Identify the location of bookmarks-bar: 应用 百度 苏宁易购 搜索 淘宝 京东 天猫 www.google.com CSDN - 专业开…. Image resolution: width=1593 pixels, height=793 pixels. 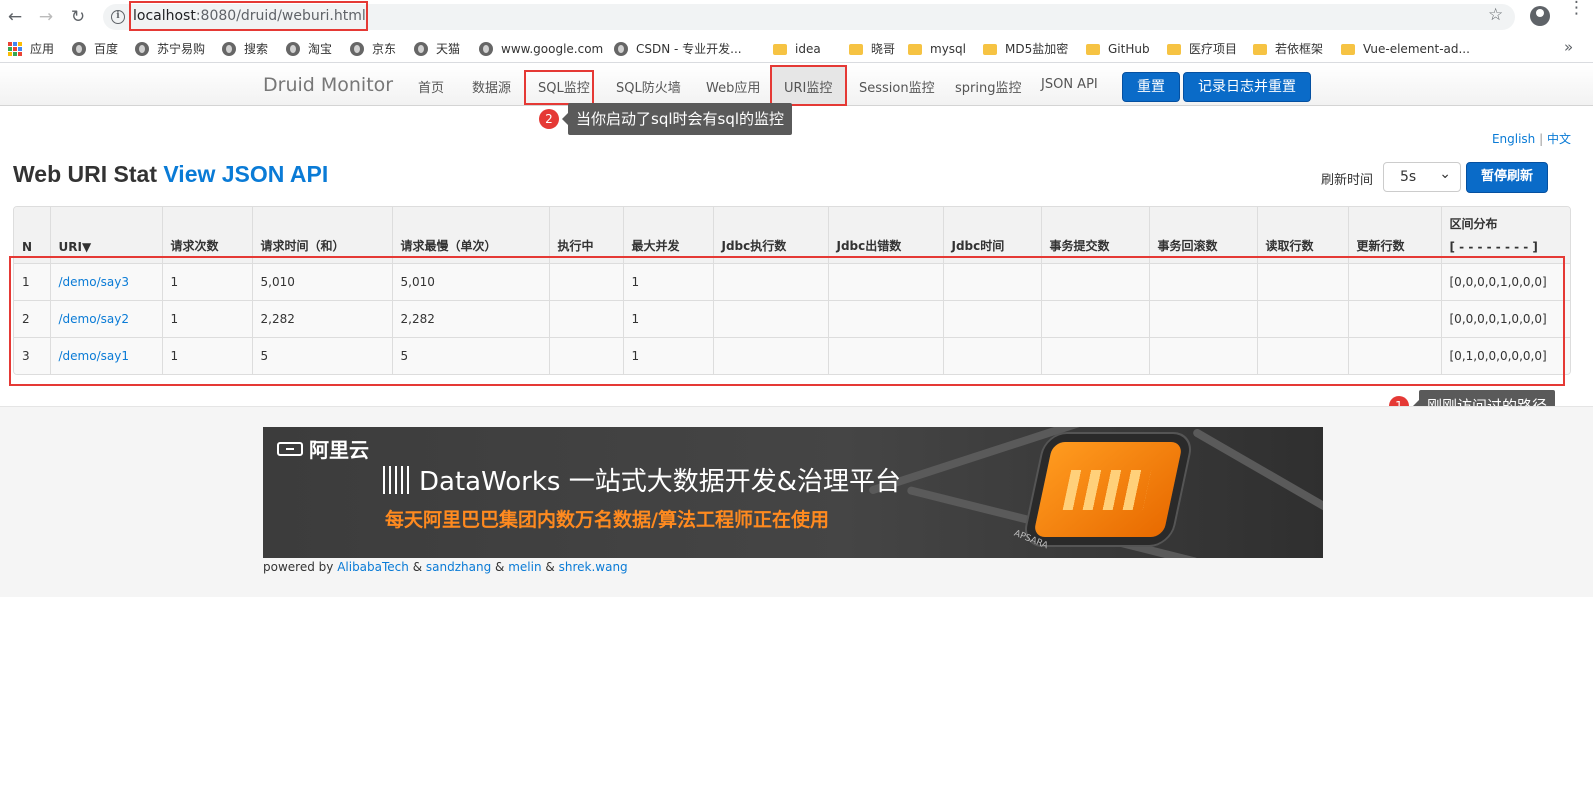
(796, 49).